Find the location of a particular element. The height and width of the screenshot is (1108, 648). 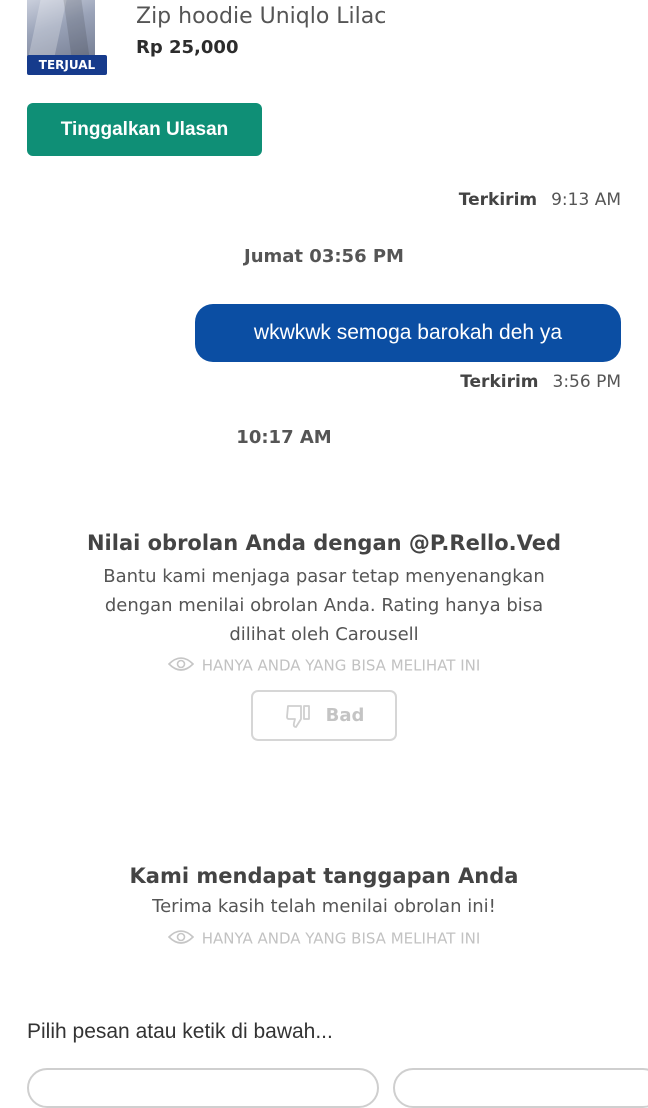

sent-message-bubble: wkwkwk semoga barokah deh ya is located at coordinates (408, 333).